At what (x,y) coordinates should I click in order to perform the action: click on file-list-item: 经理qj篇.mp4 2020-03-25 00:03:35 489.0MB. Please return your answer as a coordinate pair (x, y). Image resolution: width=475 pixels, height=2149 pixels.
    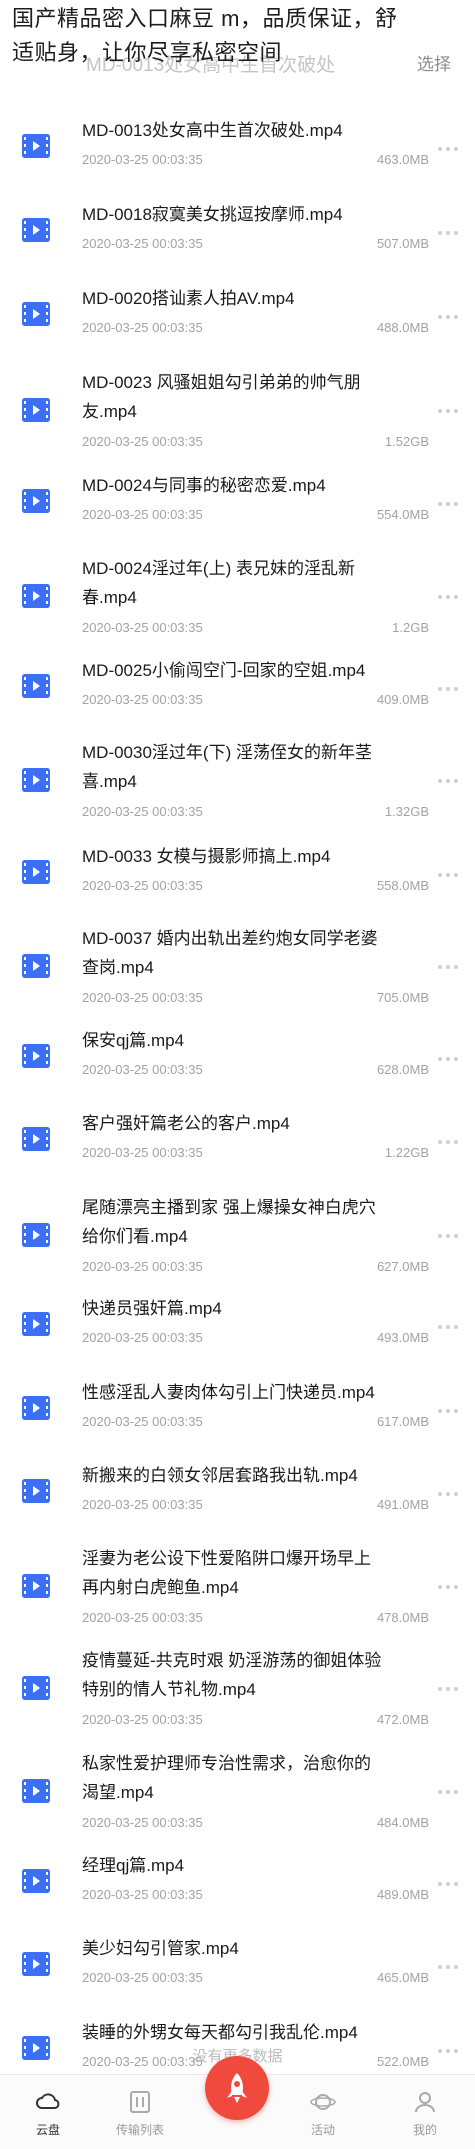
    Looking at the image, I should click on (237, 1884).